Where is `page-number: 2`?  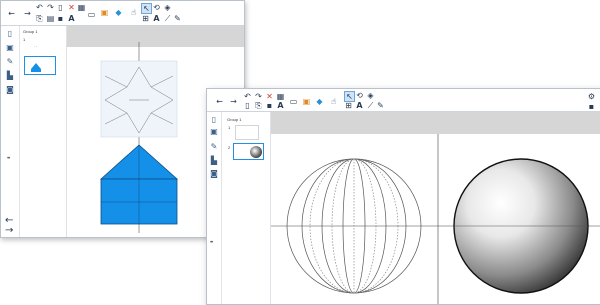
page-number: 2 is located at coordinates (229, 147).